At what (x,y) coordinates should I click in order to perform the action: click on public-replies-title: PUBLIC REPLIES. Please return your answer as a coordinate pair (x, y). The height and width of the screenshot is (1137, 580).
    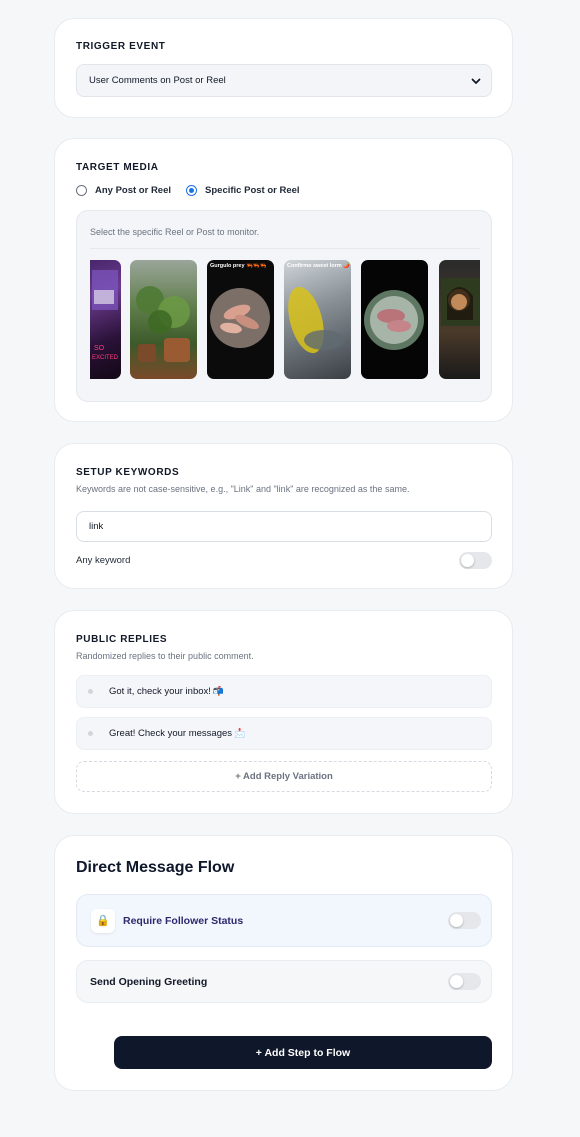
    Looking at the image, I should click on (122, 639).